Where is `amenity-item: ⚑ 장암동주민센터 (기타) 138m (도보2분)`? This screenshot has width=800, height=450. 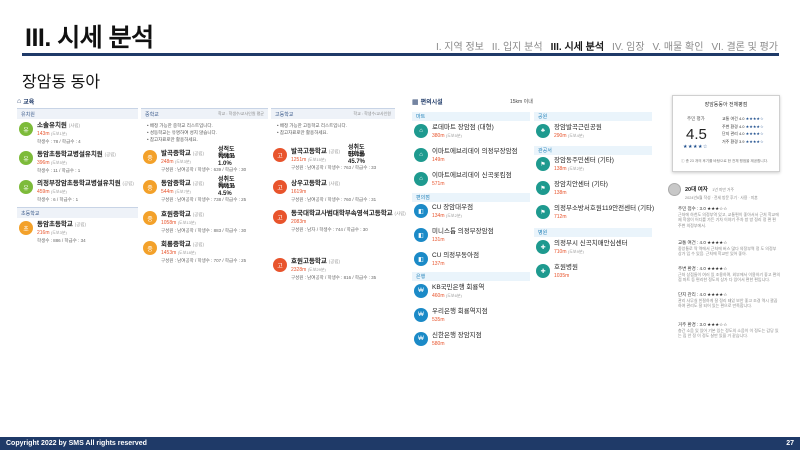 amenity-item: ⚑ 장암동주민센터 (기타) 138m (도보2분) is located at coordinates (575, 165).